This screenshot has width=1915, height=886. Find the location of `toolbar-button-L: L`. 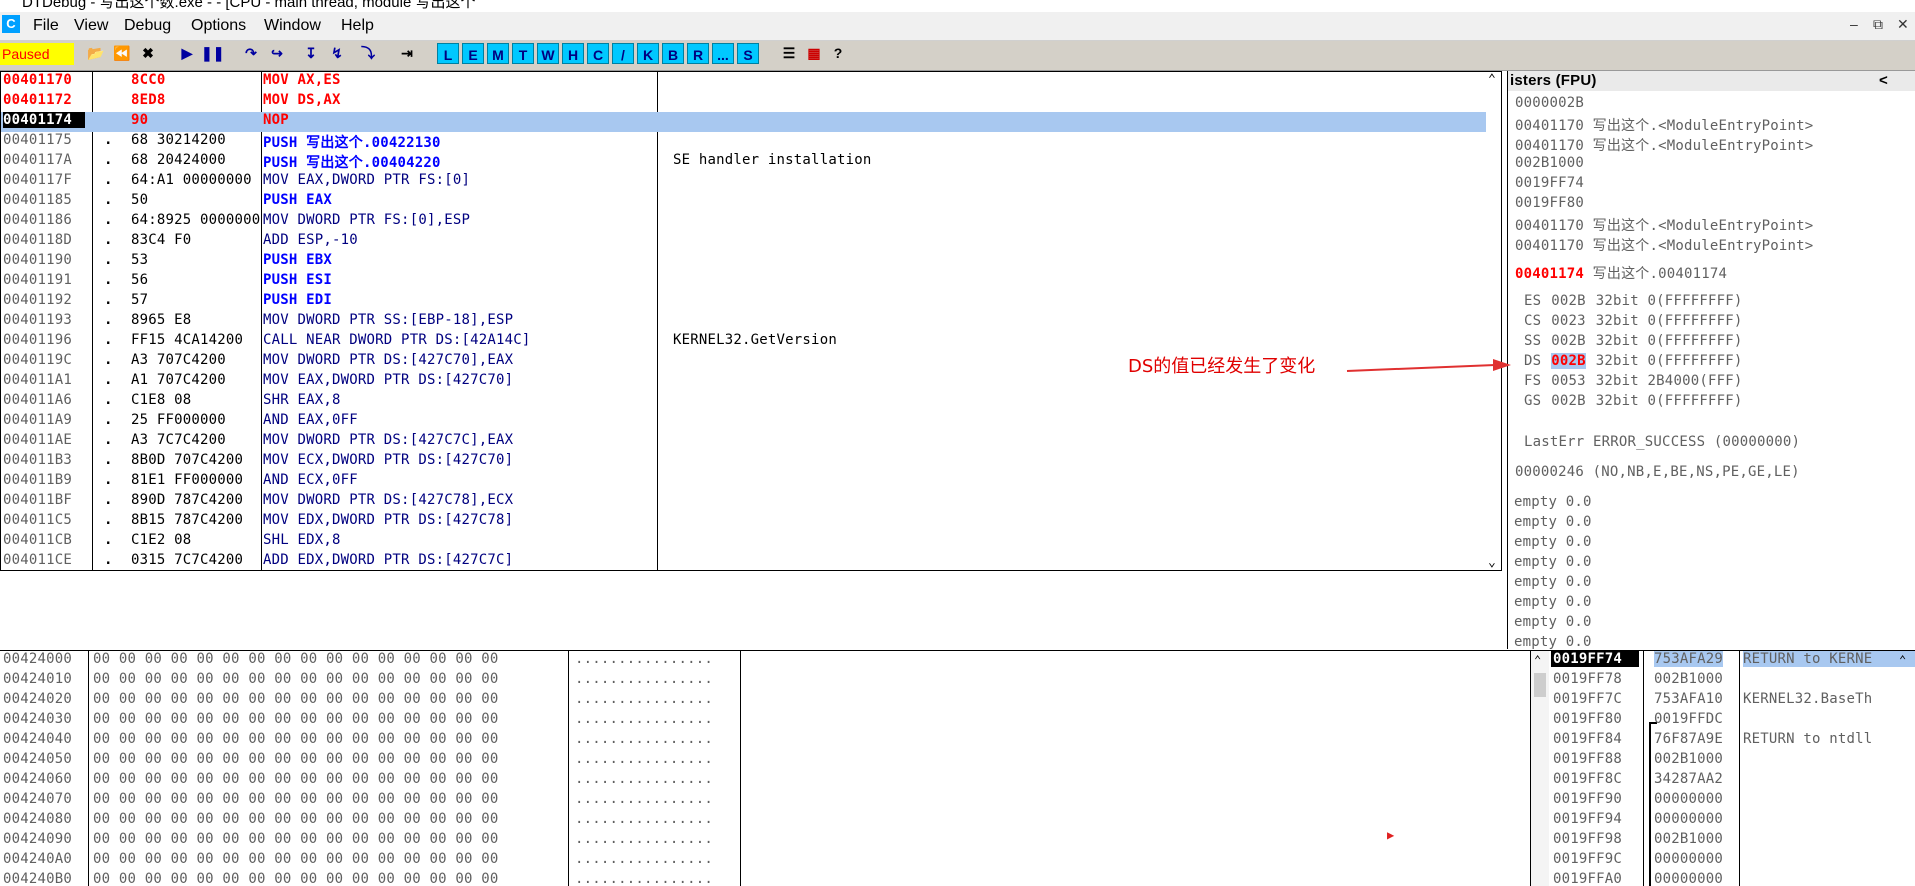

toolbar-button-L: L is located at coordinates (448, 53).